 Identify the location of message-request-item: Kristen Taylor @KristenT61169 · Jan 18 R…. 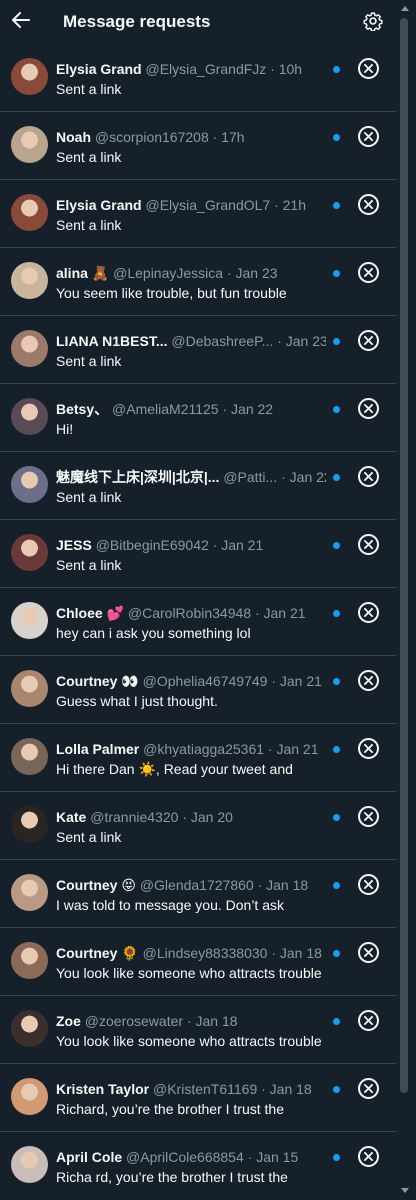
(198, 1098).